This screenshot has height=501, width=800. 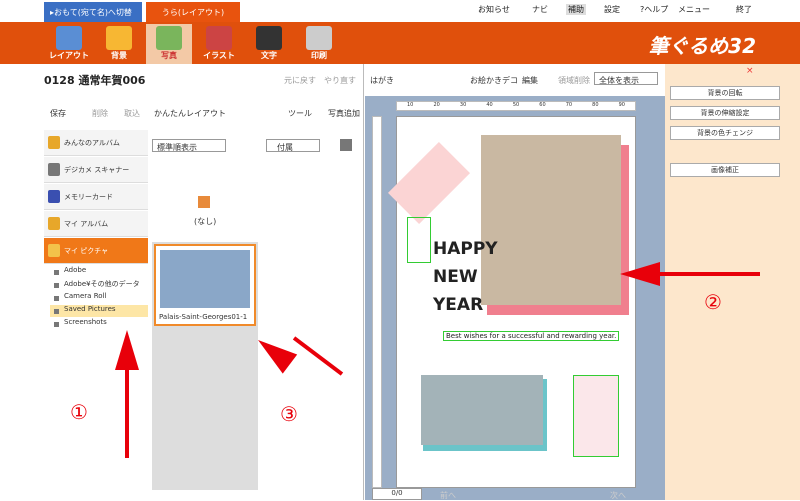 I want to click on photo-image, so click(x=205, y=279).